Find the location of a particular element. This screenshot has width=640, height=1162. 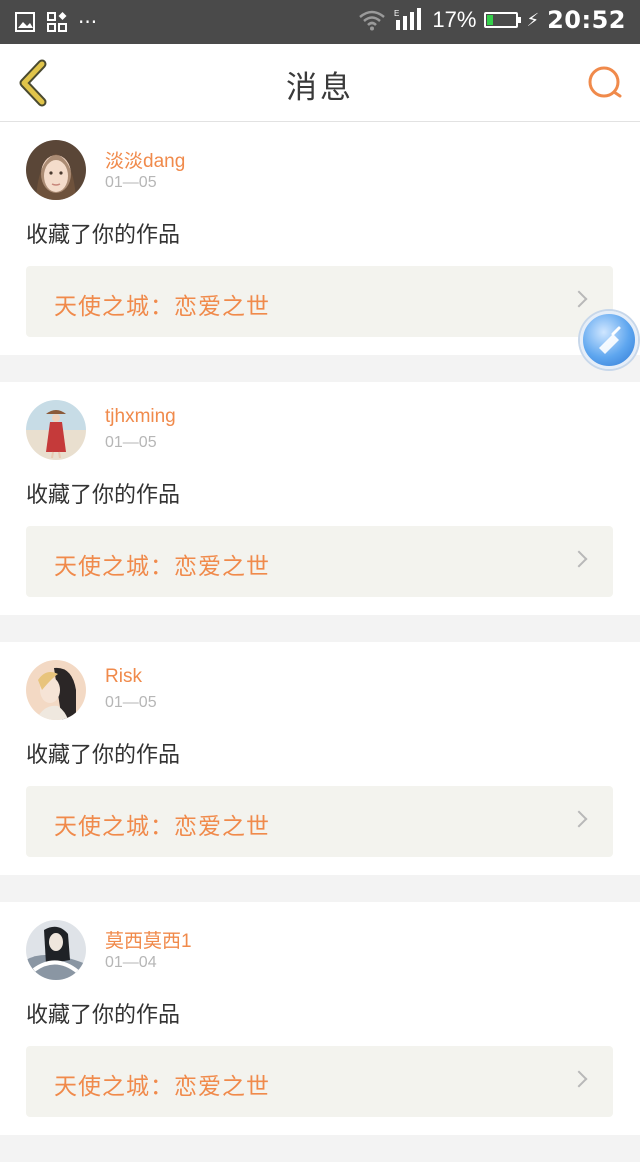

page-title: 消息 is located at coordinates (320, 88).